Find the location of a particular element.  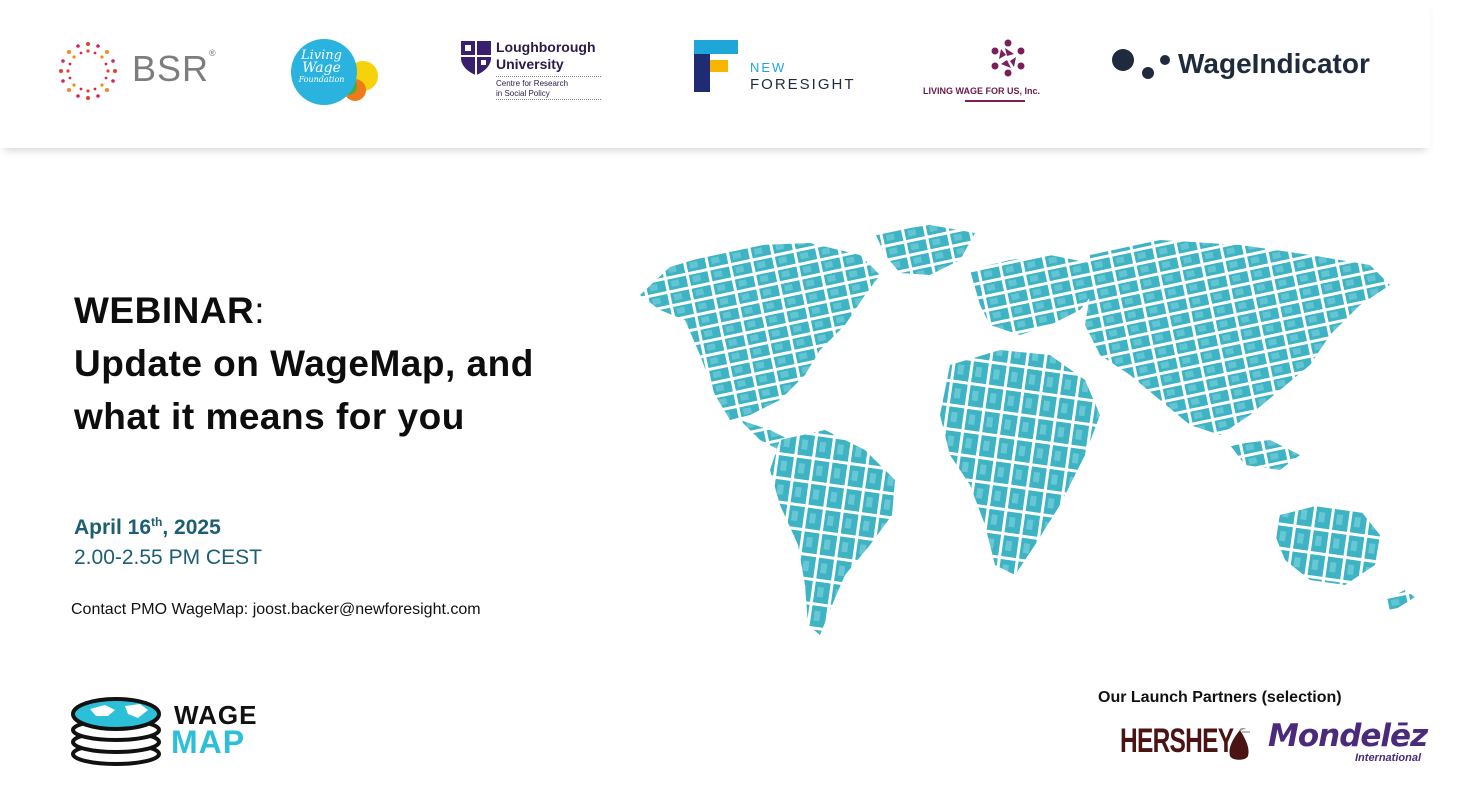

divider is located at coordinates (548, 99).